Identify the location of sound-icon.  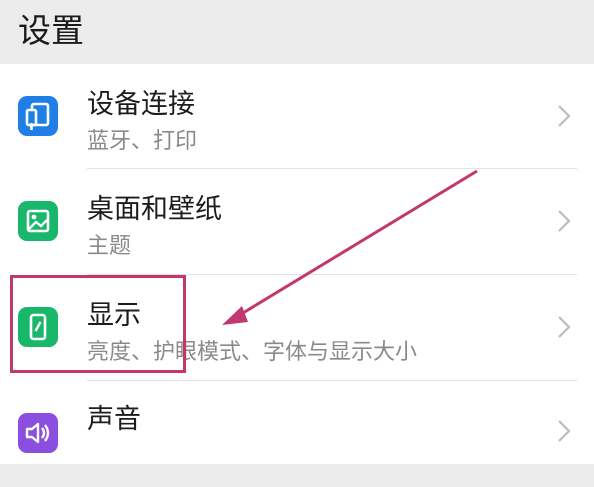
(38, 433).